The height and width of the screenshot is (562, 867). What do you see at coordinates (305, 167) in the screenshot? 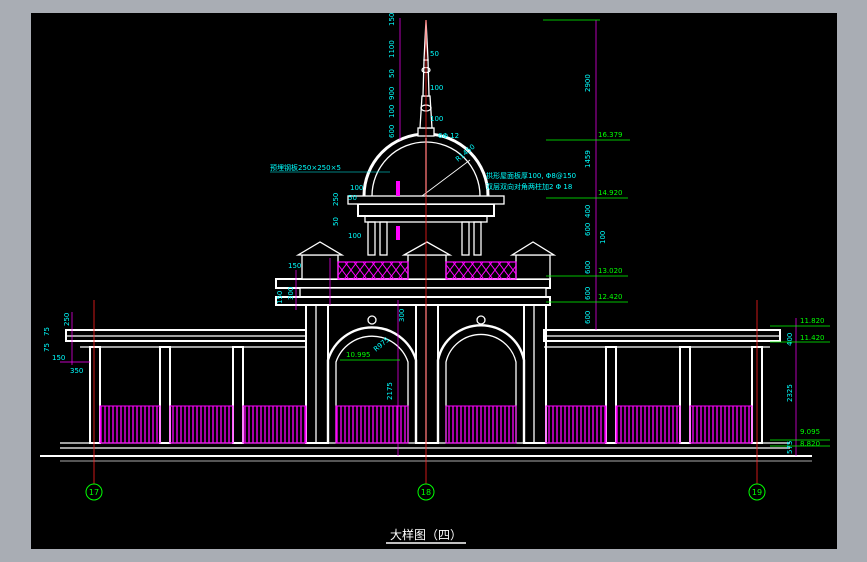
I see `annotation: 预埋钢板250×250×5` at bounding box center [305, 167].